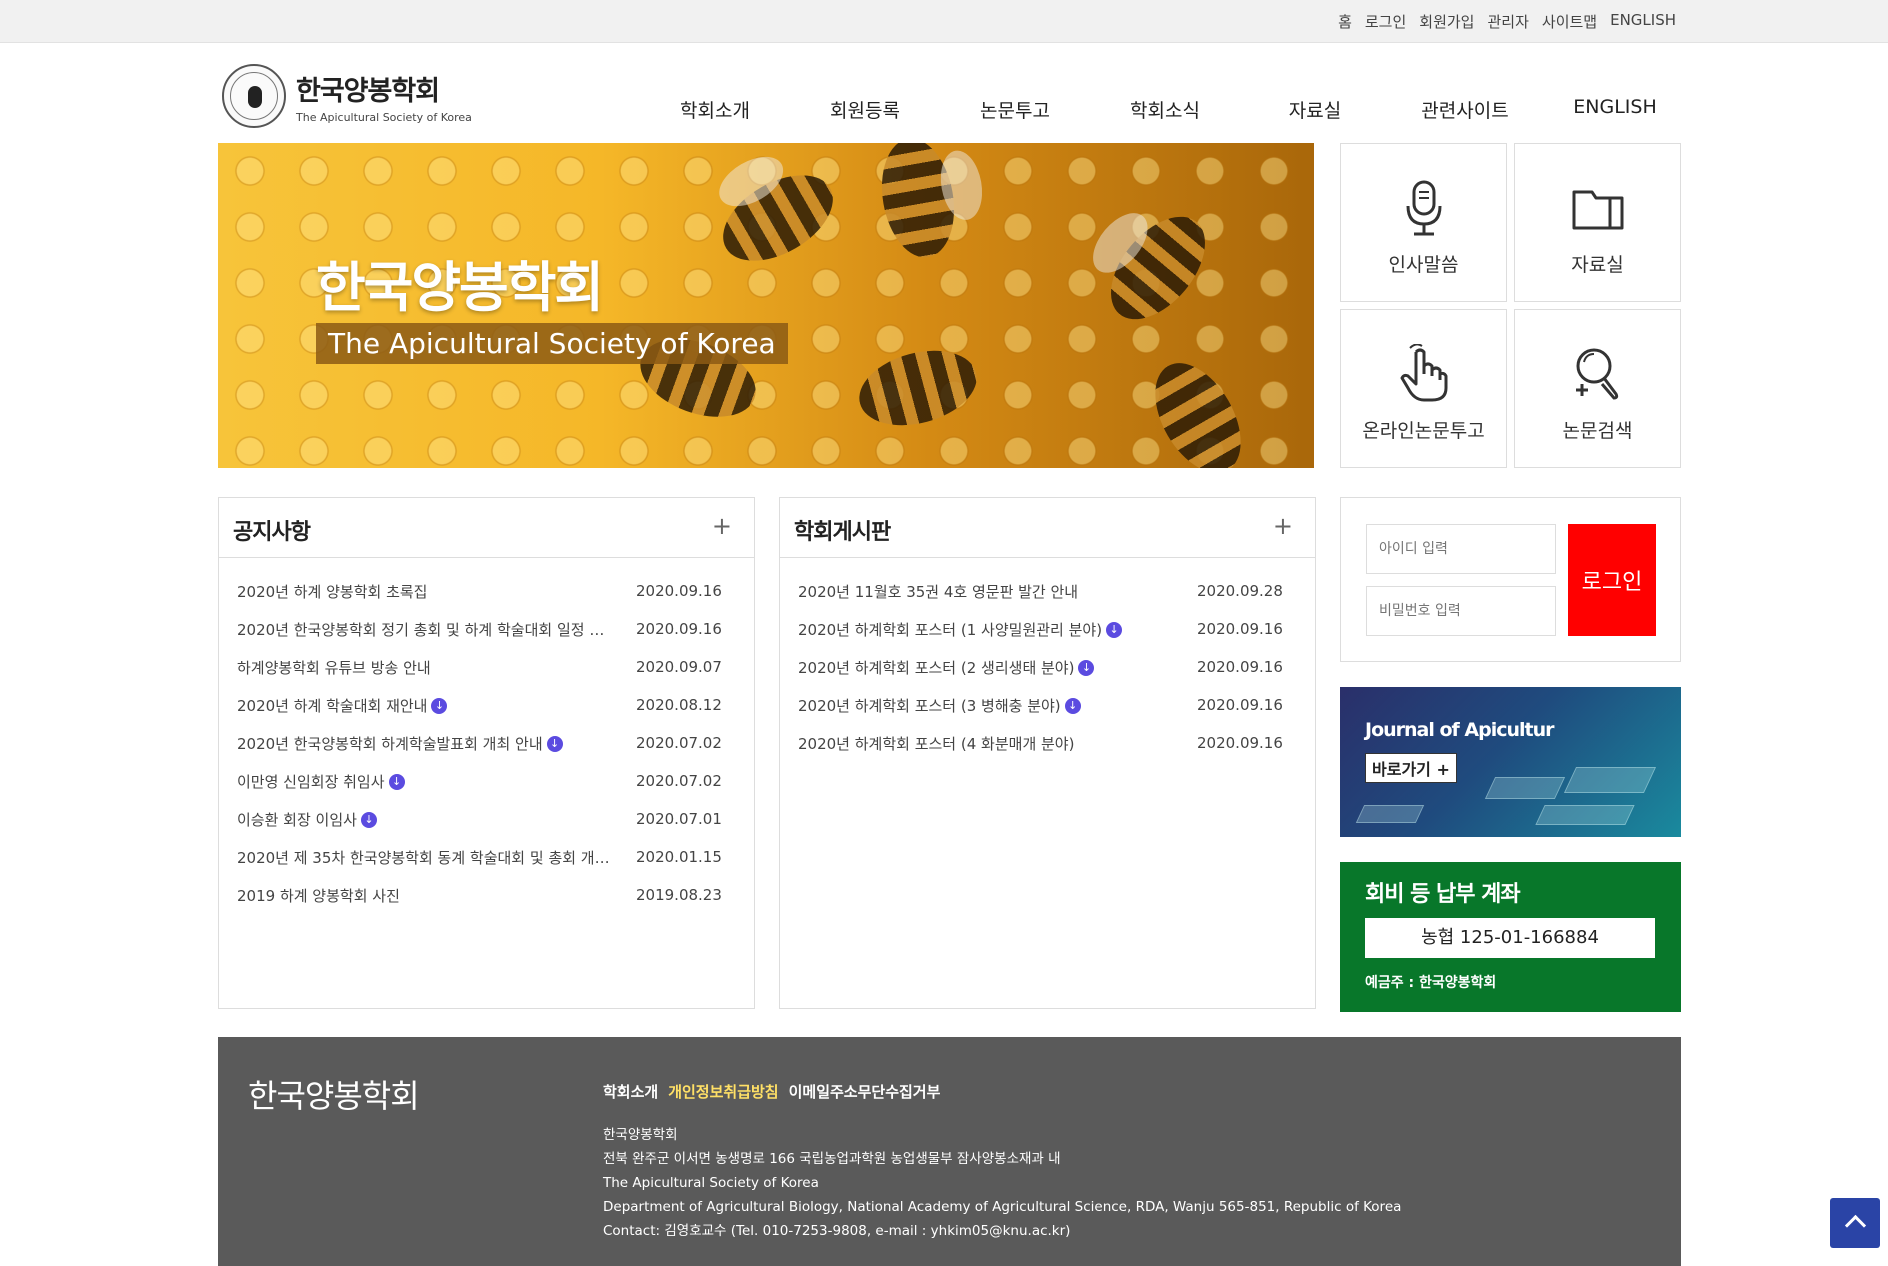 The width and height of the screenshot is (1888, 1266). Describe the element at coordinates (936, 667) in the screenshot. I see `post-title-text: 2020년 하계학회 포스터 (2 생리생태 분야)` at that location.